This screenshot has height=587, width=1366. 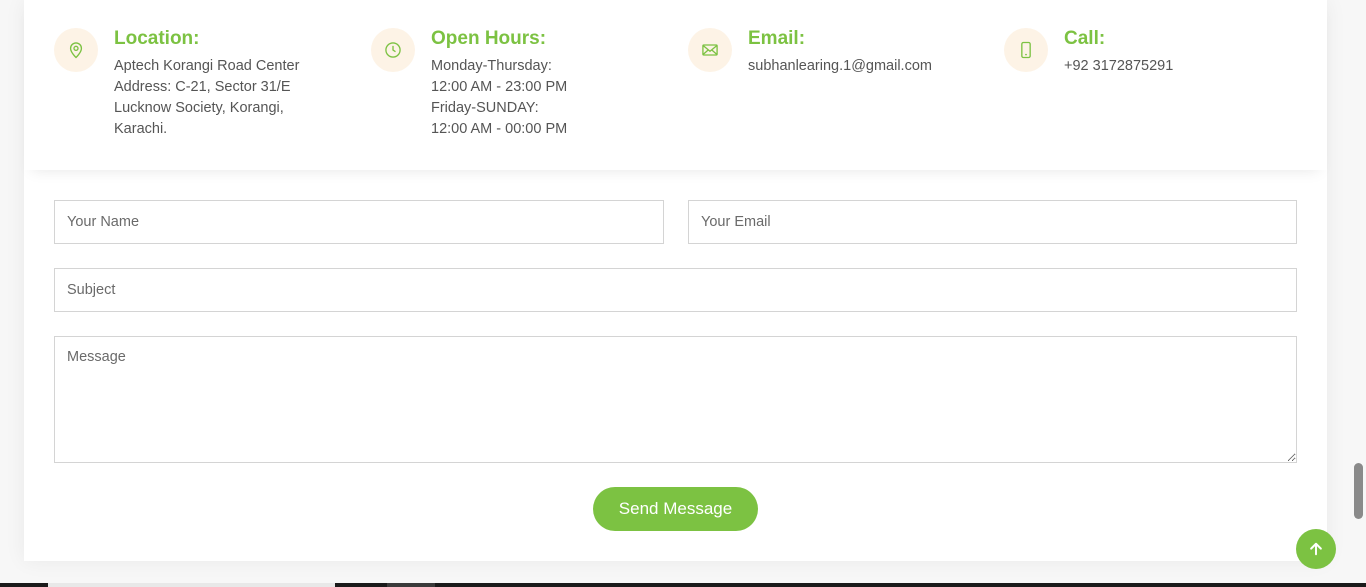 What do you see at coordinates (992, 222) in the screenshot?
I see `email-input` at bounding box center [992, 222].